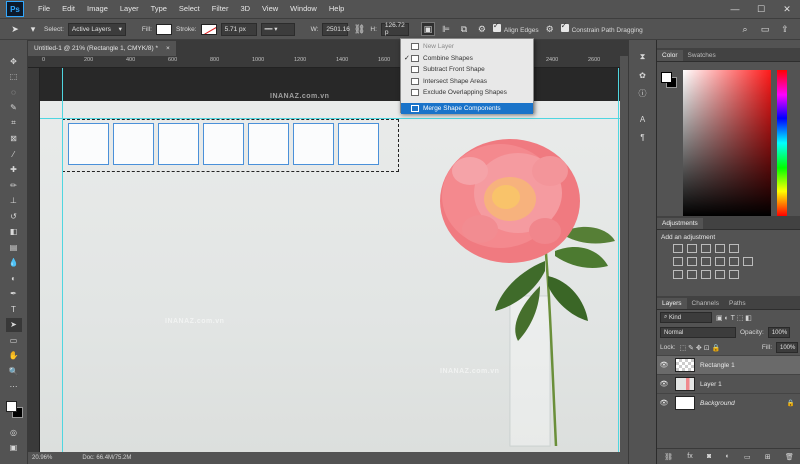 This screenshot has width=800, height=464. What do you see at coordinates (14, 170) in the screenshot?
I see `healing-brush-tool-icon: ✚` at bounding box center [14, 170].